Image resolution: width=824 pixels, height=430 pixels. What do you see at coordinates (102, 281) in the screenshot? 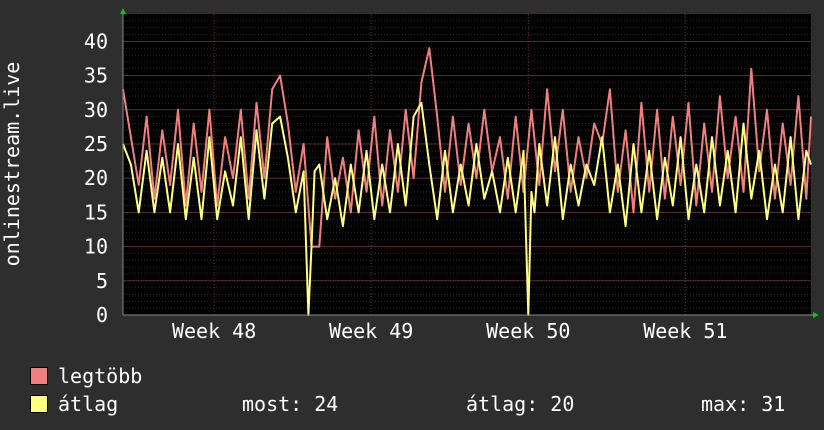
I see `y-tick-label: 5` at bounding box center [102, 281].